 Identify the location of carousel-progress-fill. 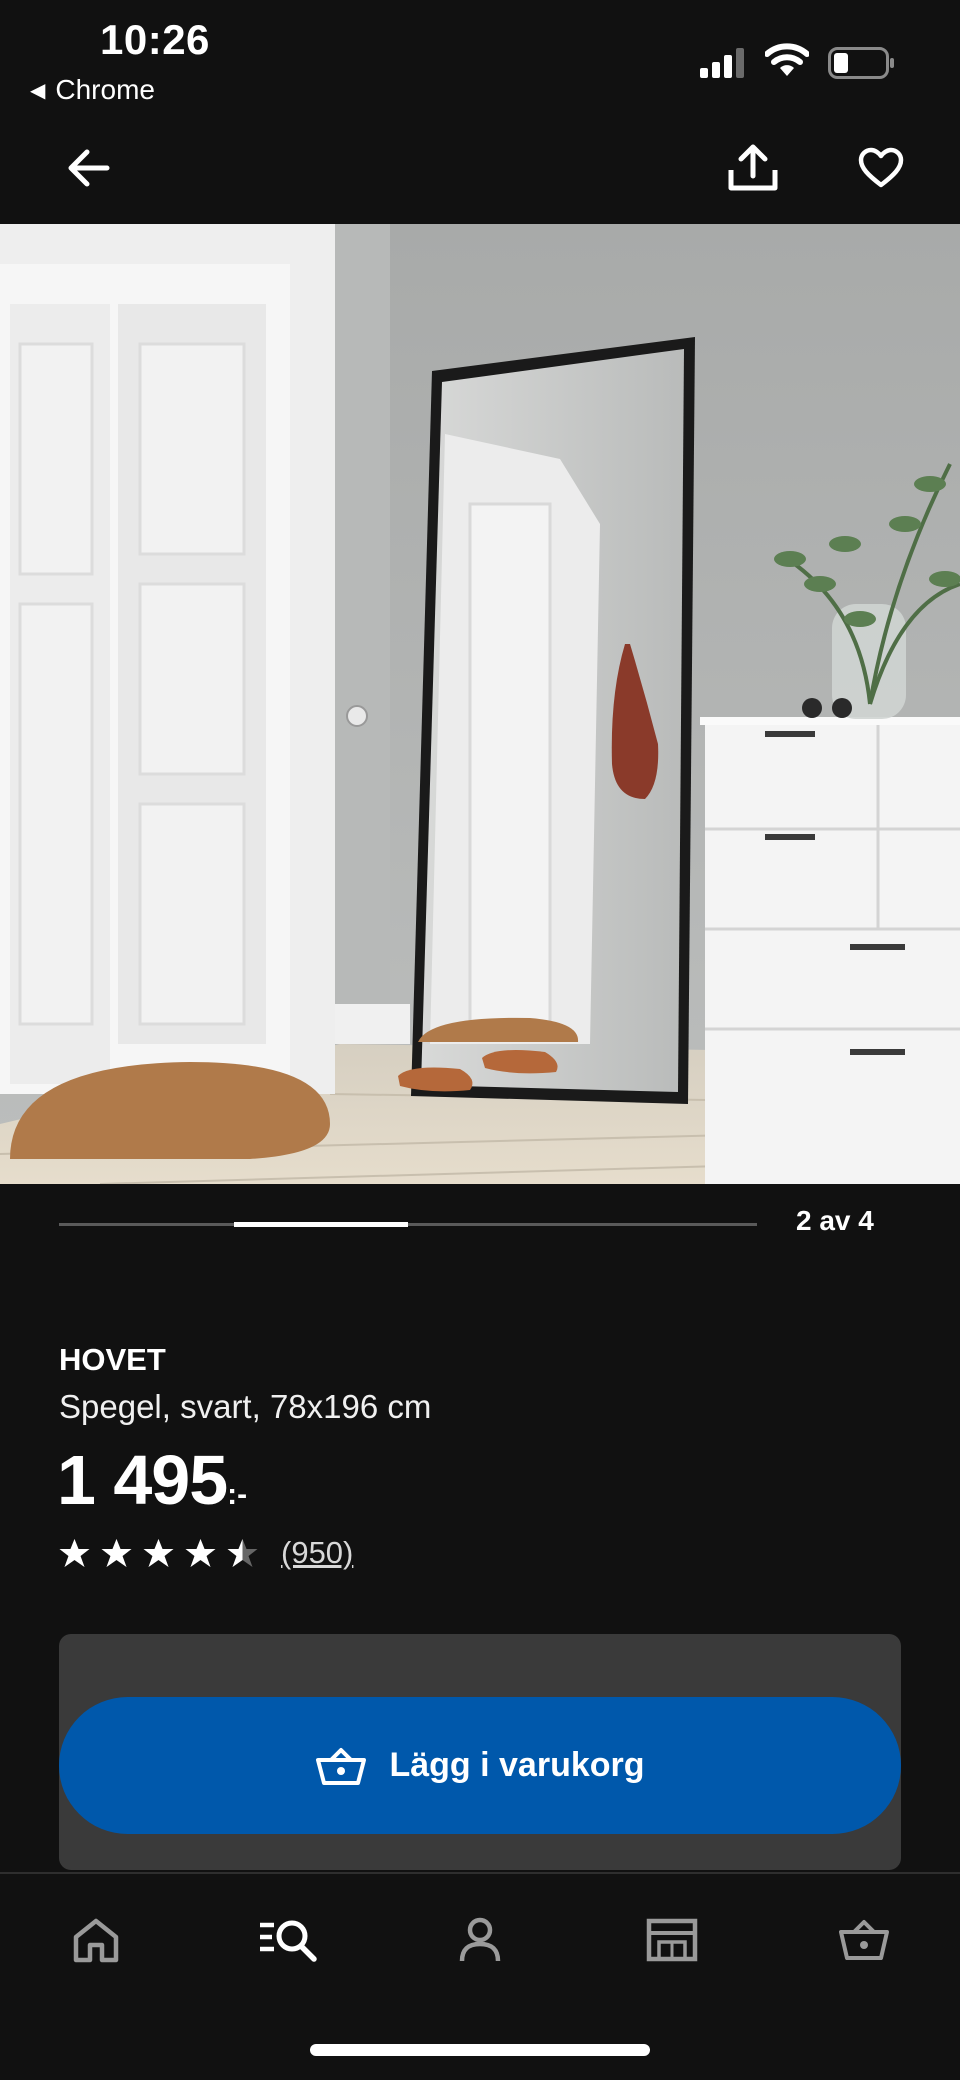
(320, 1224).